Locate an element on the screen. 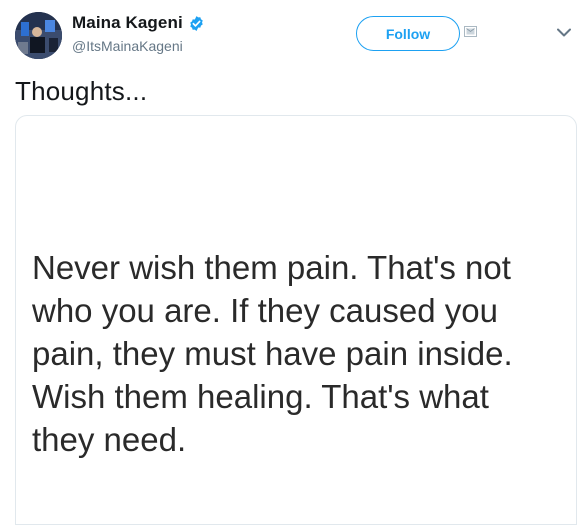 This screenshot has width=585, height=525. user-handle: @ItsMainaKageni is located at coordinates (138, 46).